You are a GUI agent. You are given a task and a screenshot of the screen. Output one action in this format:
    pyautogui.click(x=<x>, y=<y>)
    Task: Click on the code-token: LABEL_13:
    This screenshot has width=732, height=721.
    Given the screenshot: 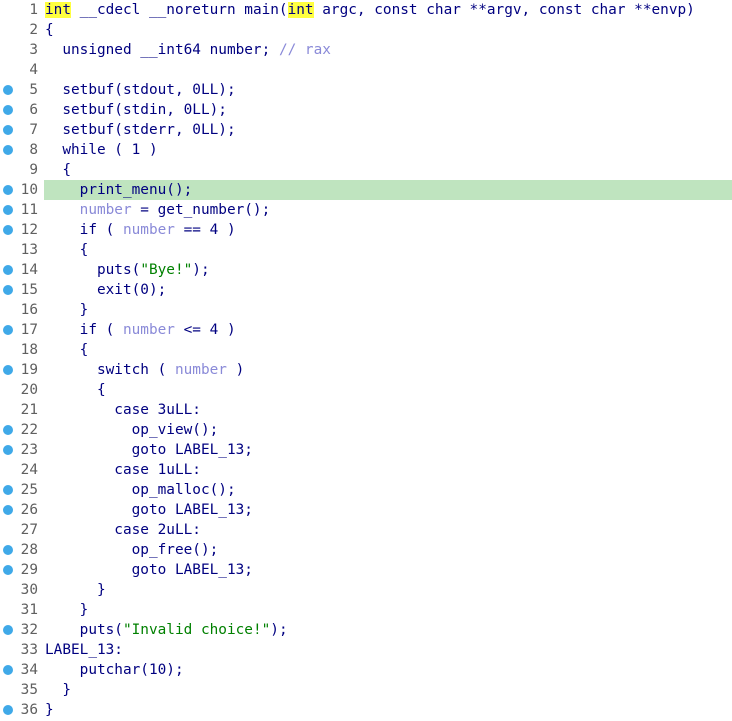 What is the action you would take?
    pyautogui.click(x=84, y=650)
    